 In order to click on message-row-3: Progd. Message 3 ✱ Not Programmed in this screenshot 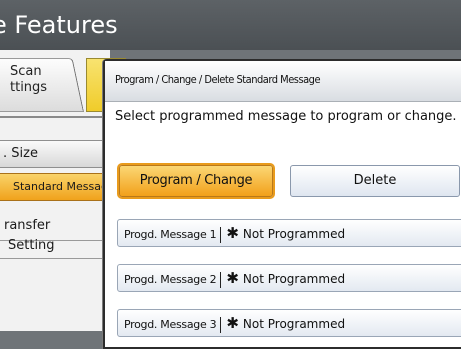, I will do `click(289, 323)`.